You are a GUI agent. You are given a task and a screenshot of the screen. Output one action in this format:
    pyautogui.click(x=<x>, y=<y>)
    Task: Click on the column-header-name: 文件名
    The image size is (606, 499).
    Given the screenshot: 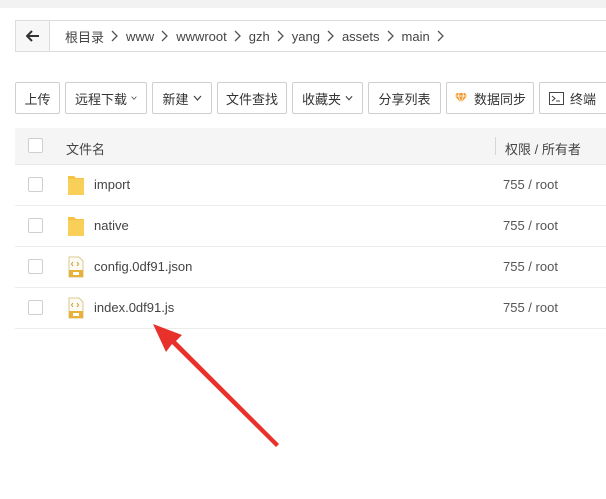 What is the action you would take?
    pyautogui.click(x=85, y=148)
    